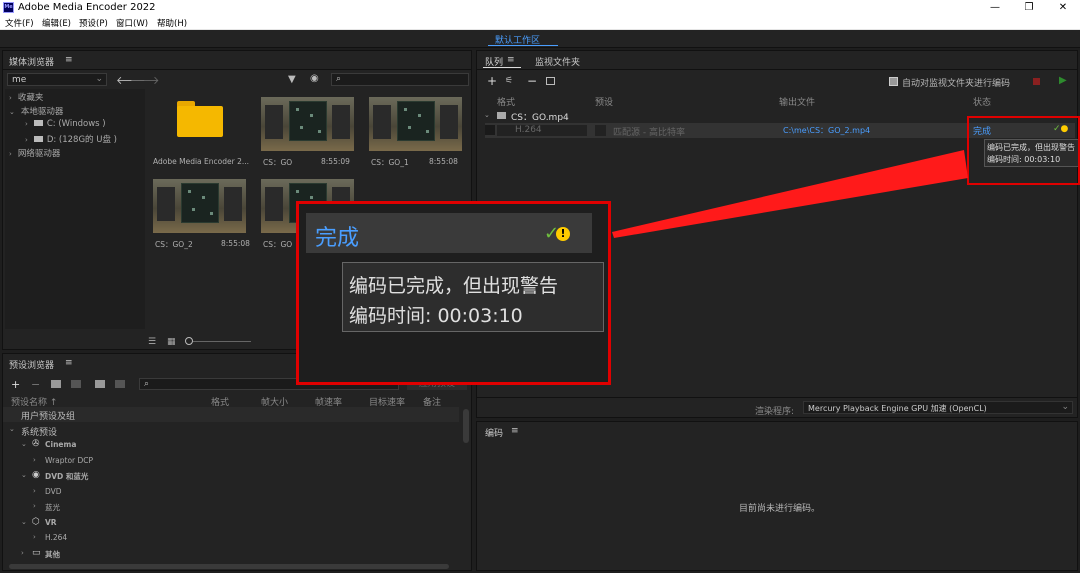  I want to click on arrow-shape, so click(790, 194).